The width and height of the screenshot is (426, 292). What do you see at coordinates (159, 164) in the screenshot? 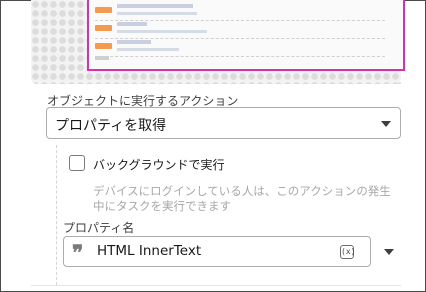
I see `run-in-background-label: バックグラウンドで実行` at bounding box center [159, 164].